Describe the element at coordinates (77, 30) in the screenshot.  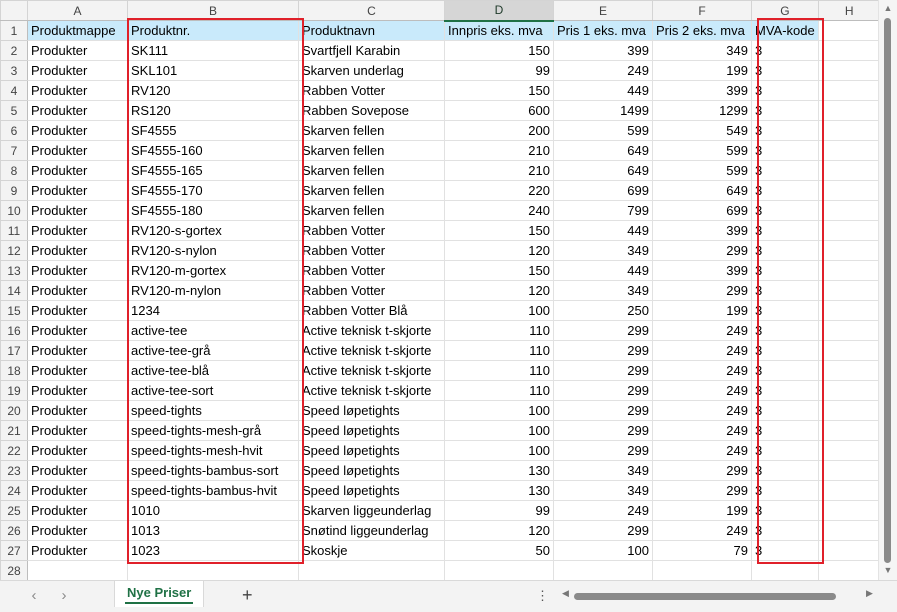
I see `header-cell: Produktmappe` at that location.